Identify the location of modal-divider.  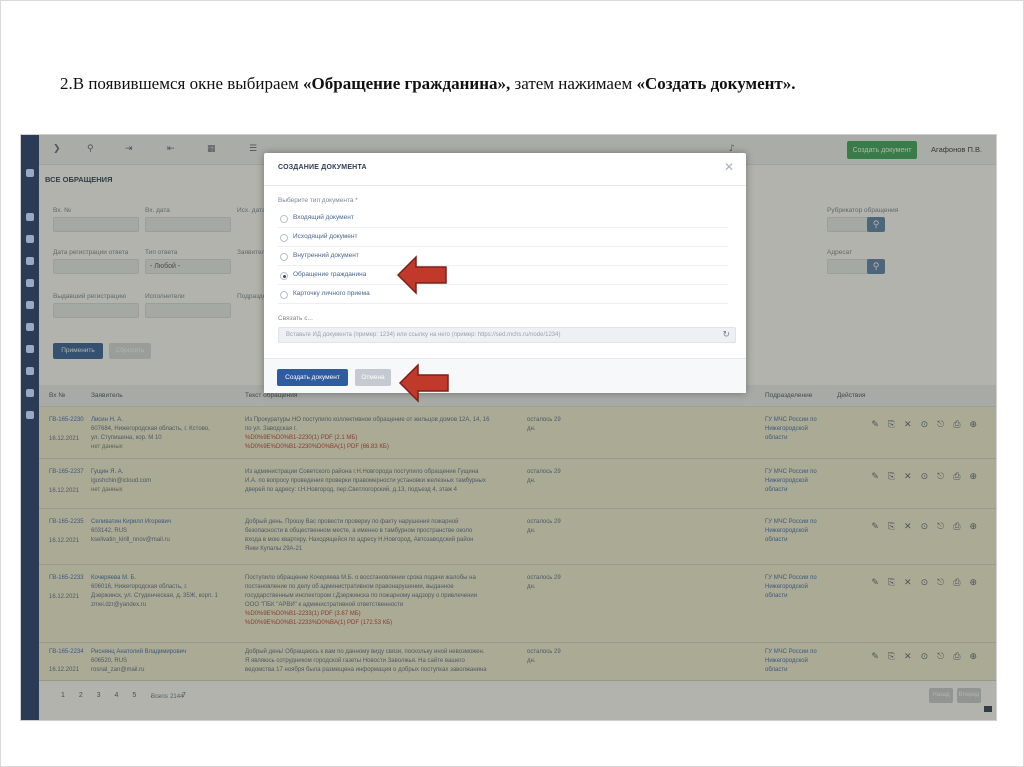
(505, 185).